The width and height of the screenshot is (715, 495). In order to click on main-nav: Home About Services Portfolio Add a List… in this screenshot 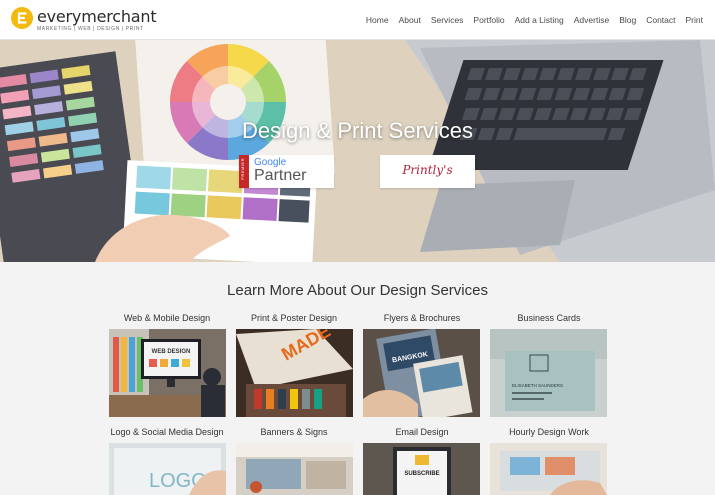, I will do `click(529, 20)`.